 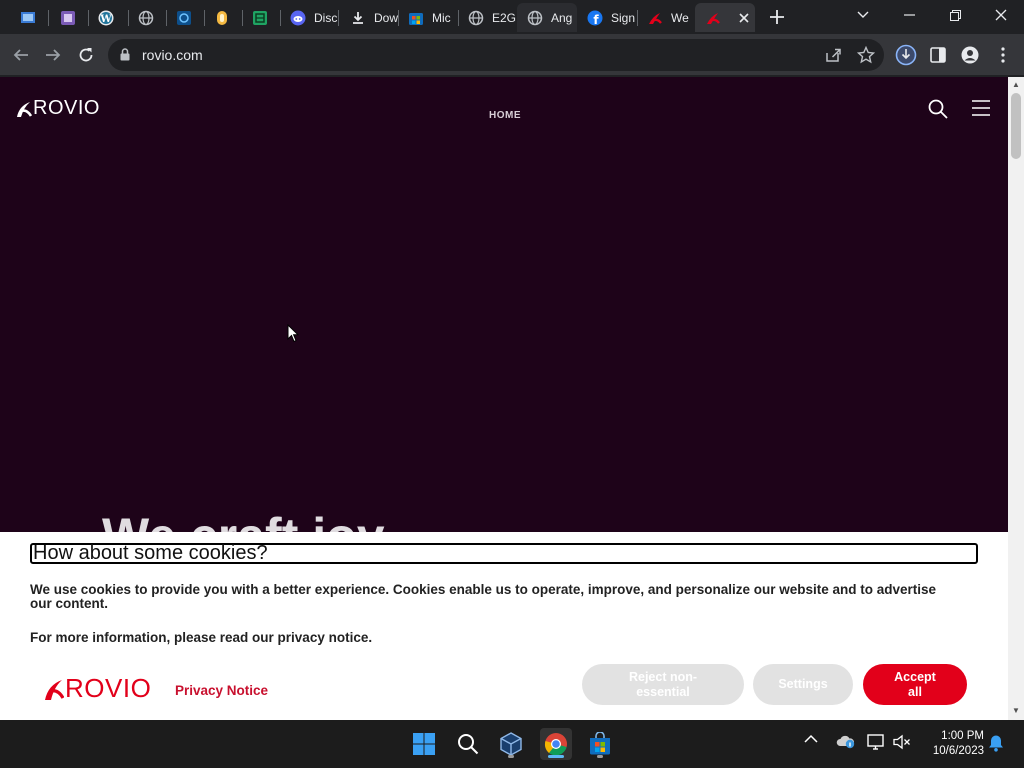 I want to click on forward-arrow-icon, so click(x=53, y=55).